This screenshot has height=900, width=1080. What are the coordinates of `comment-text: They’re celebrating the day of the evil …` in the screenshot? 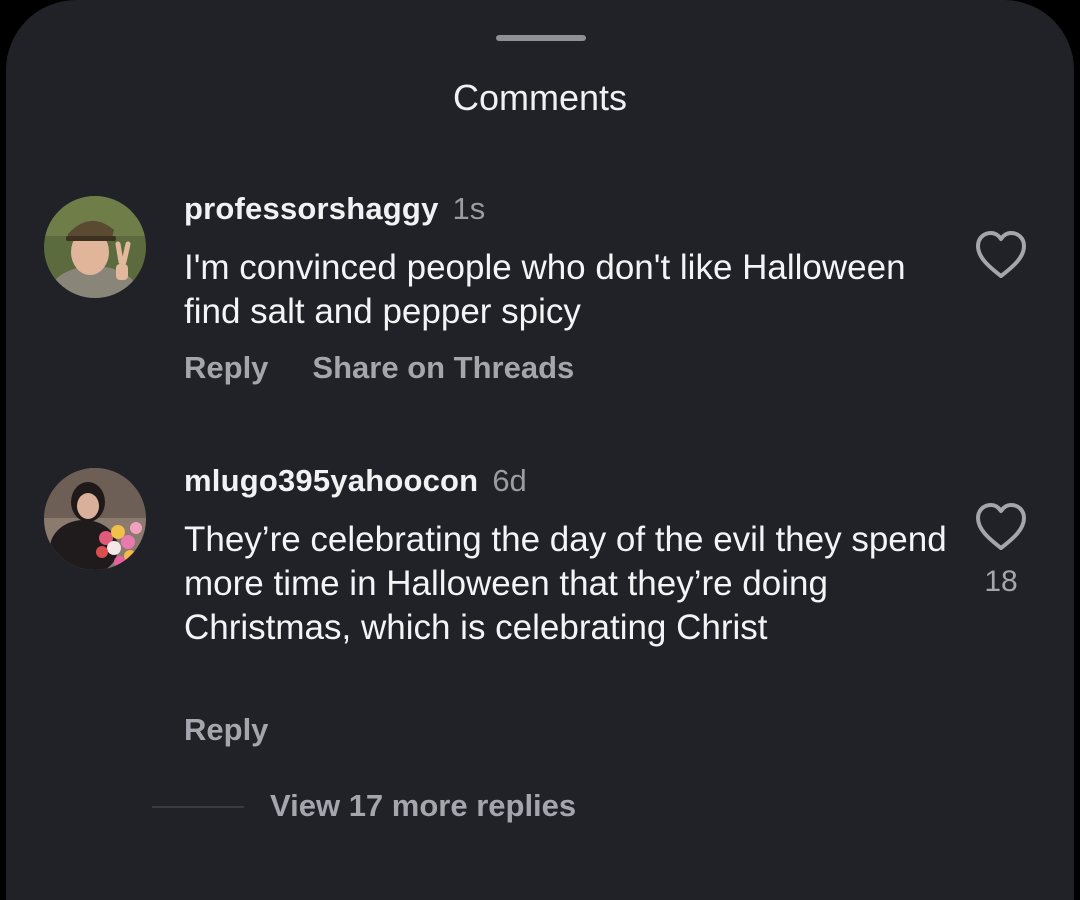 It's located at (565, 583).